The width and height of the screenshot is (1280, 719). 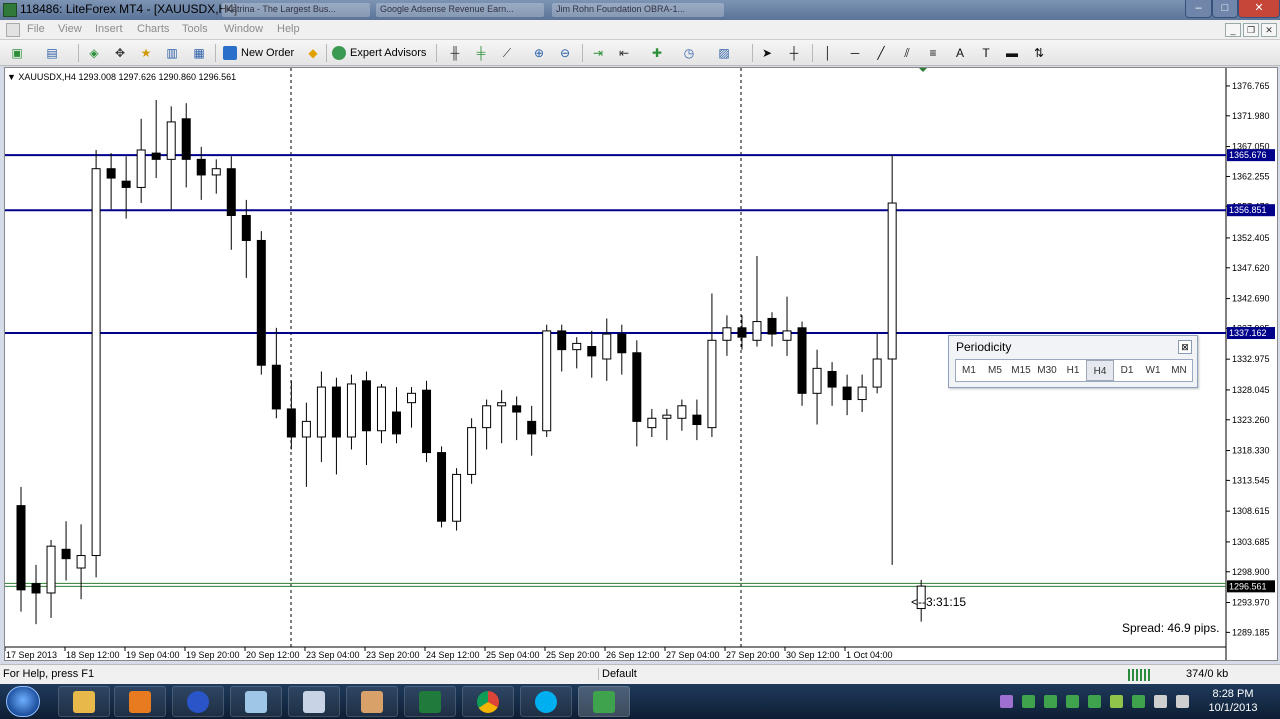 I want to click on trendline-icon: ╱, so click(x=881, y=53).